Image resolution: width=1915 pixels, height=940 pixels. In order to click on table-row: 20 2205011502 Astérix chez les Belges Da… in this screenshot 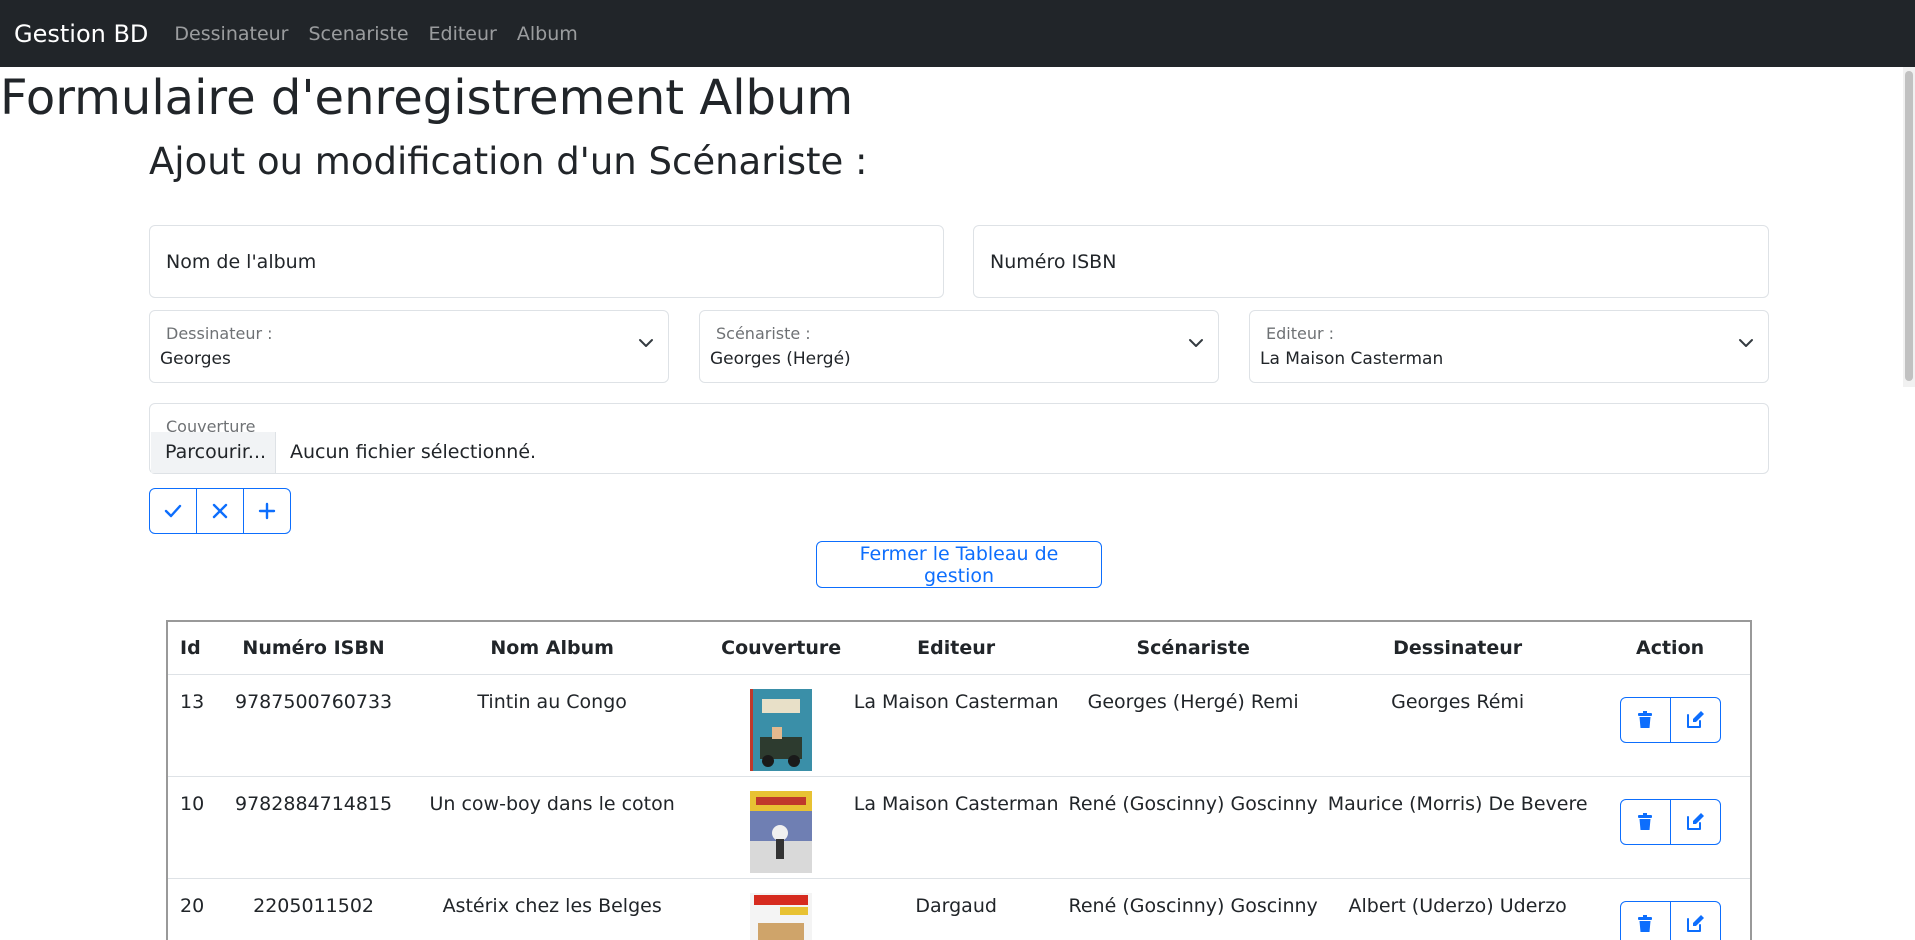, I will do `click(959, 909)`.